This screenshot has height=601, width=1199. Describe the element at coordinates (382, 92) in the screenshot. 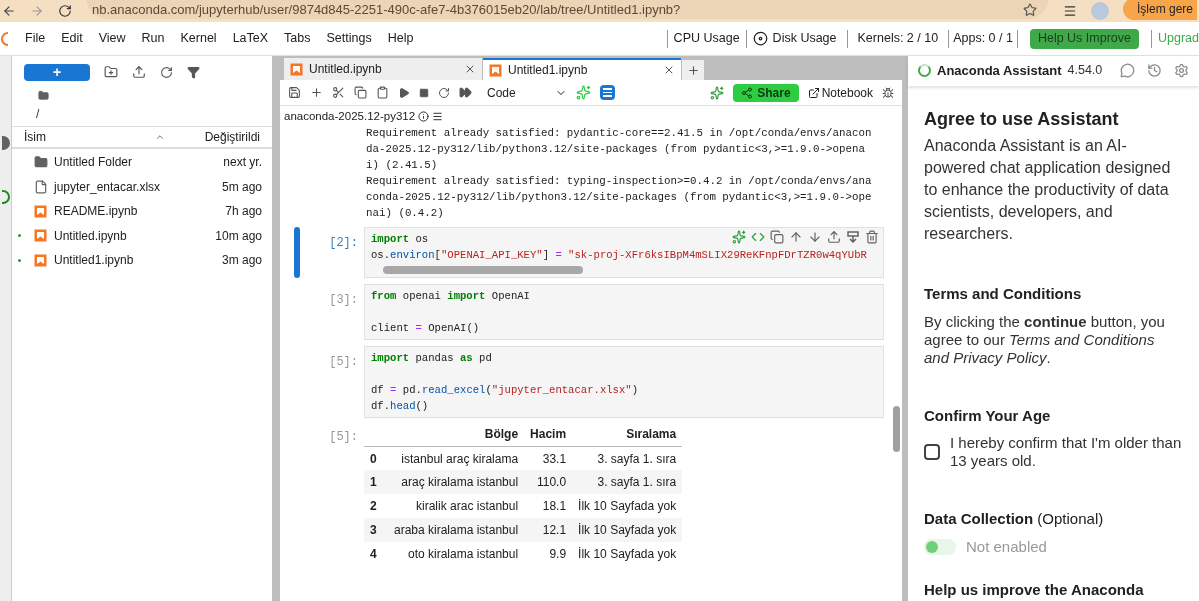

I see `paste-icon` at that location.